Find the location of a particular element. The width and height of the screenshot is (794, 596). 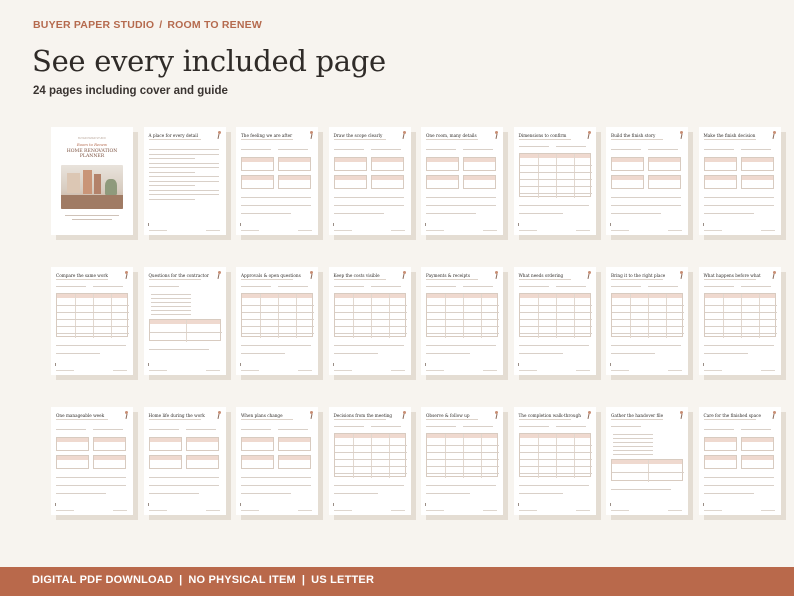

page-thumbnail: The completion walk-through is located at coordinates (554, 461).